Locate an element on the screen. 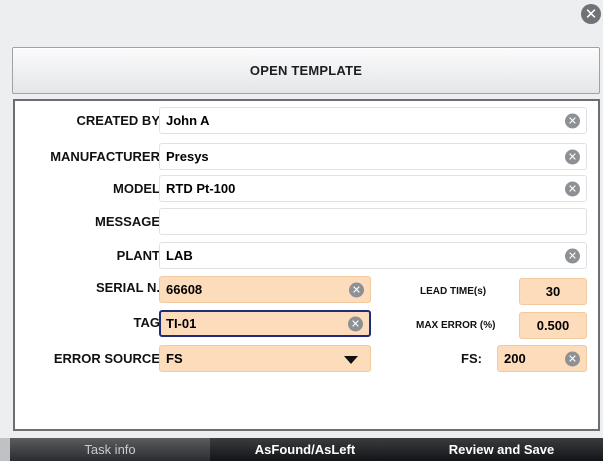 This screenshot has width=603, height=461. bottom-tab-bar: Task info AsFound/AsLeft Review and Save is located at coordinates (301, 449).